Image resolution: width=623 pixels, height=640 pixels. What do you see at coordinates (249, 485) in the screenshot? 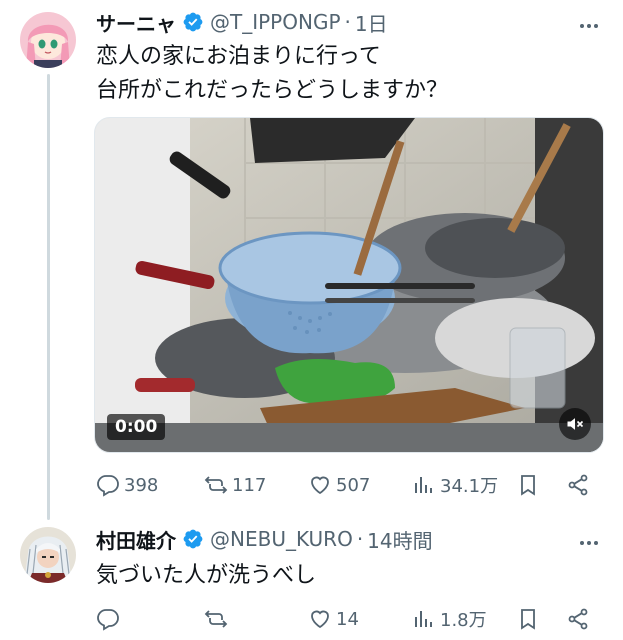
I see `retweet-count: 117` at bounding box center [249, 485].